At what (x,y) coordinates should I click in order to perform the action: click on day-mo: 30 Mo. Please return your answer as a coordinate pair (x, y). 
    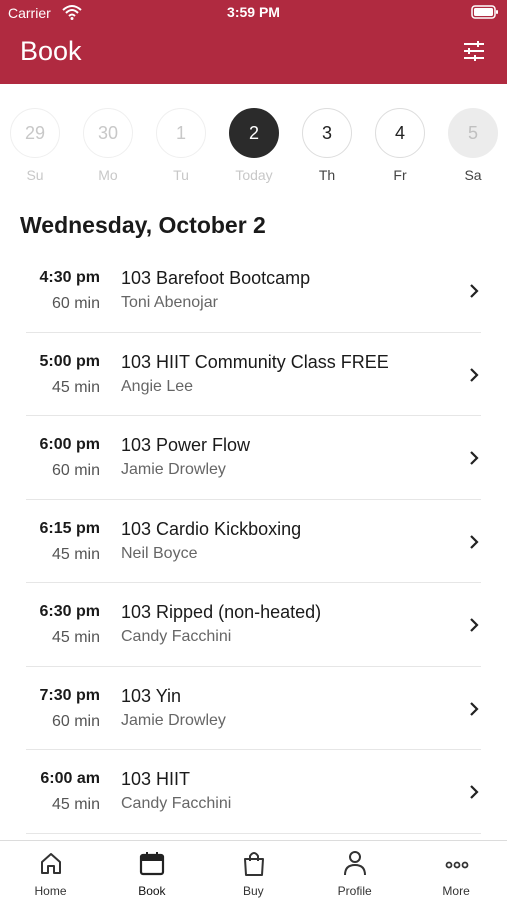
    Looking at the image, I should click on (108, 145).